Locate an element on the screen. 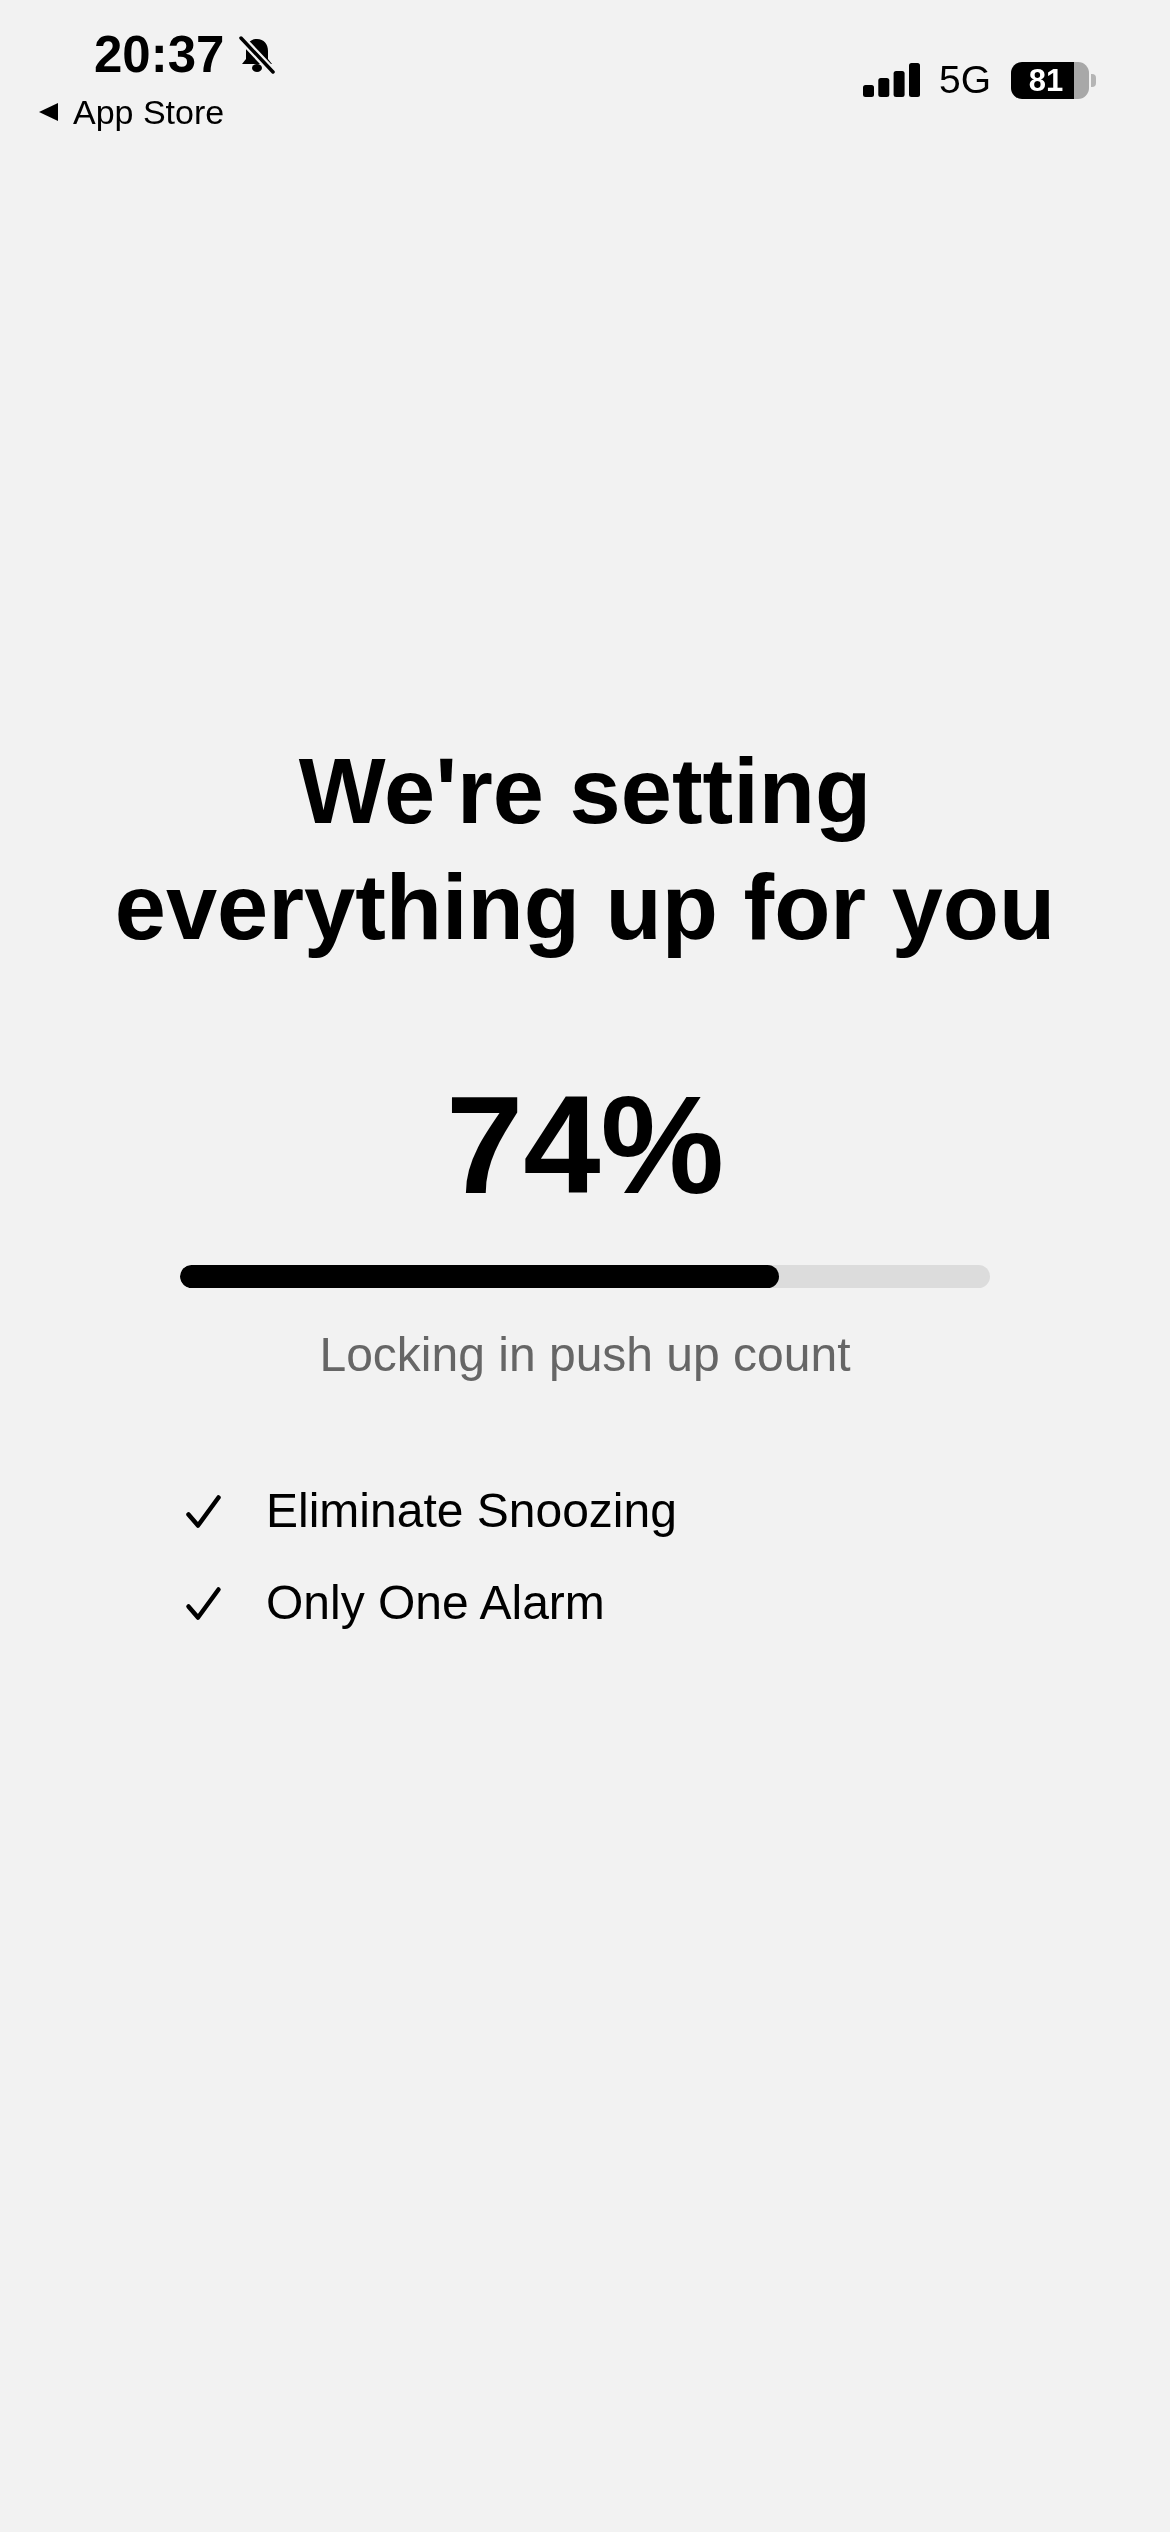 Image resolution: width=1170 pixels, height=2532 pixels. progress-percent: 74% is located at coordinates (585, 1144).